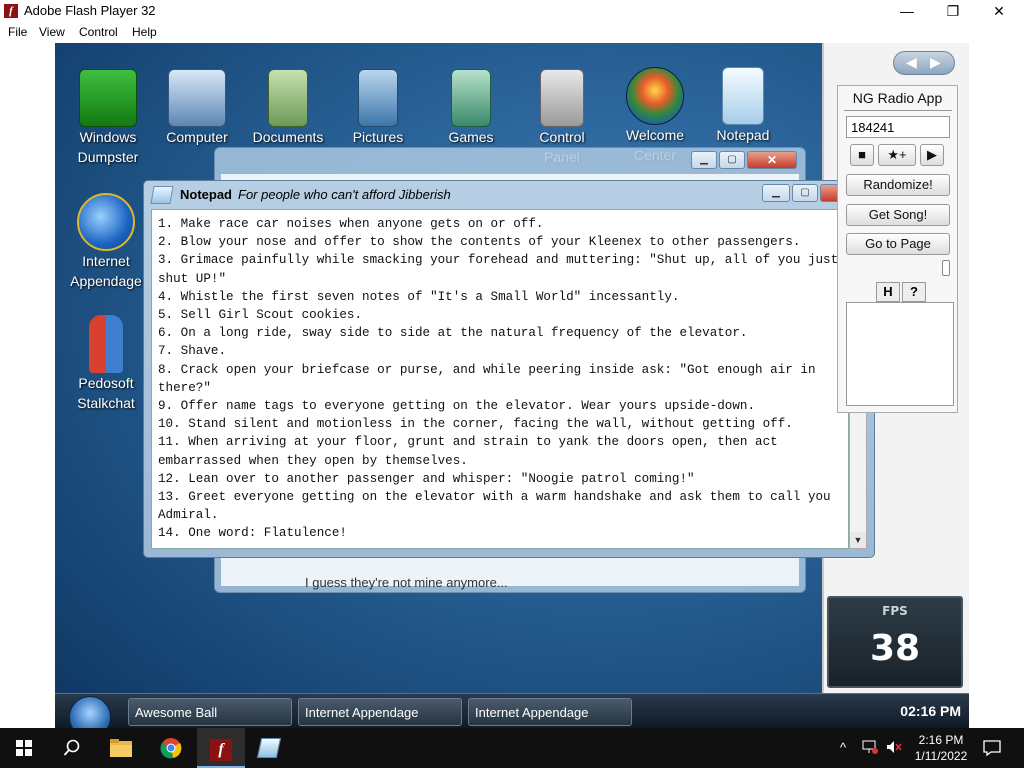 The image size is (1024, 773). Describe the element at coordinates (344, 194) in the screenshot. I see `notepad-subtitle: For people who can't afford Jibberish` at that location.